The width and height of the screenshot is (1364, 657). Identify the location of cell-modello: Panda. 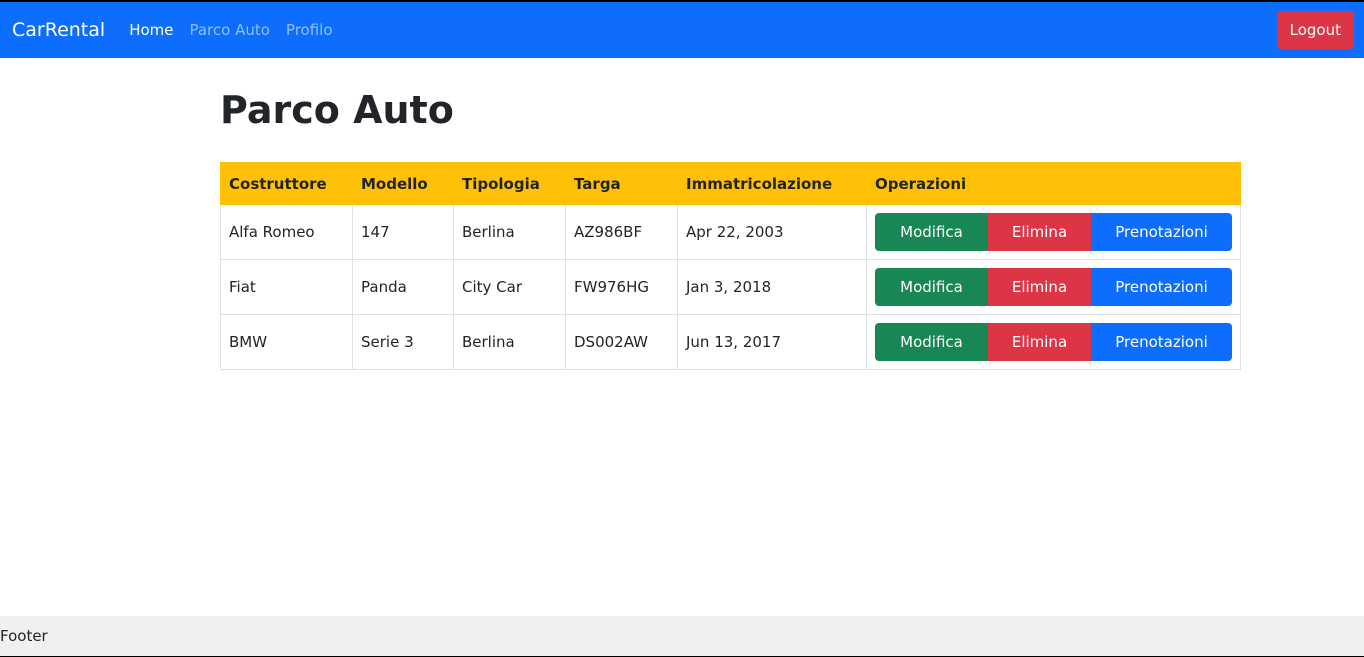
(403, 287).